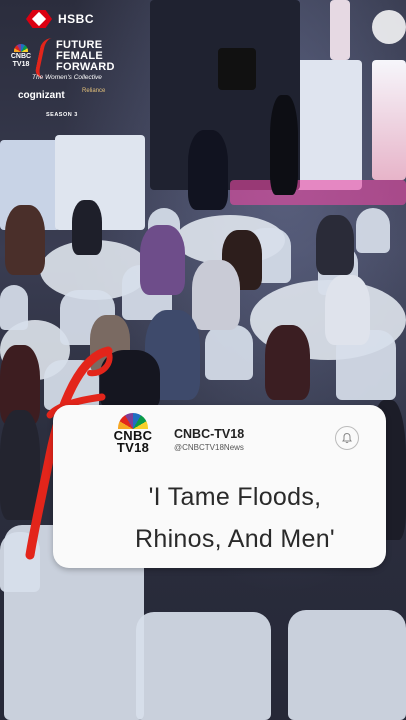 The image size is (406, 720). I want to click on event-tagline: The Women's Collective, so click(67, 77).